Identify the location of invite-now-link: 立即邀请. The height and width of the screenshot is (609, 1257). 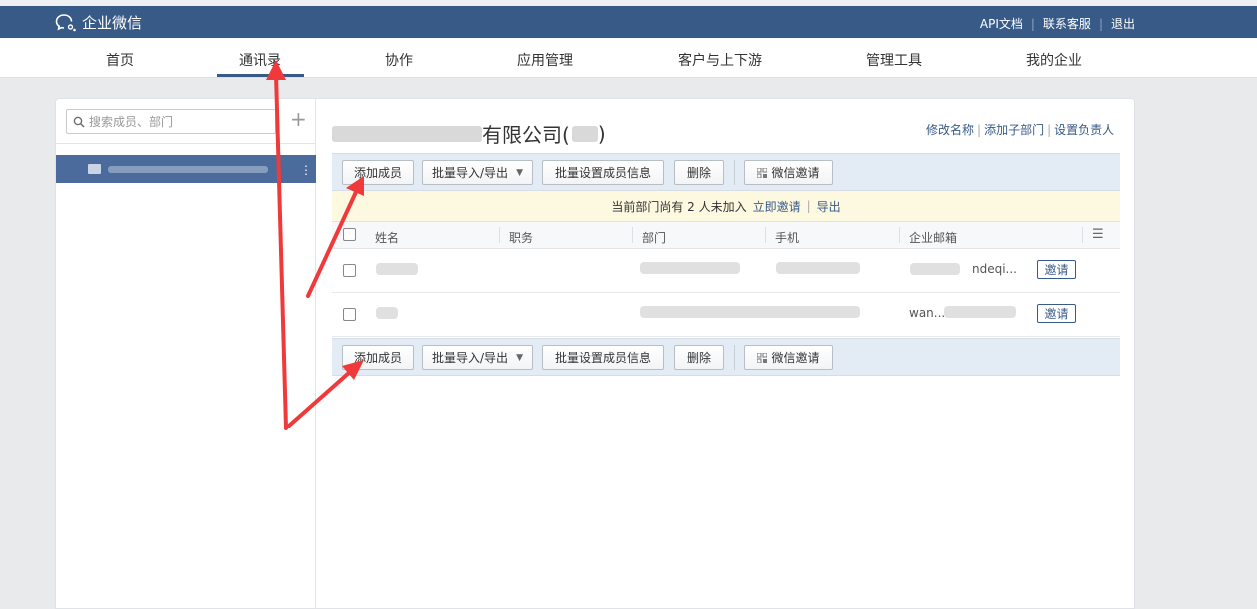
(777, 206).